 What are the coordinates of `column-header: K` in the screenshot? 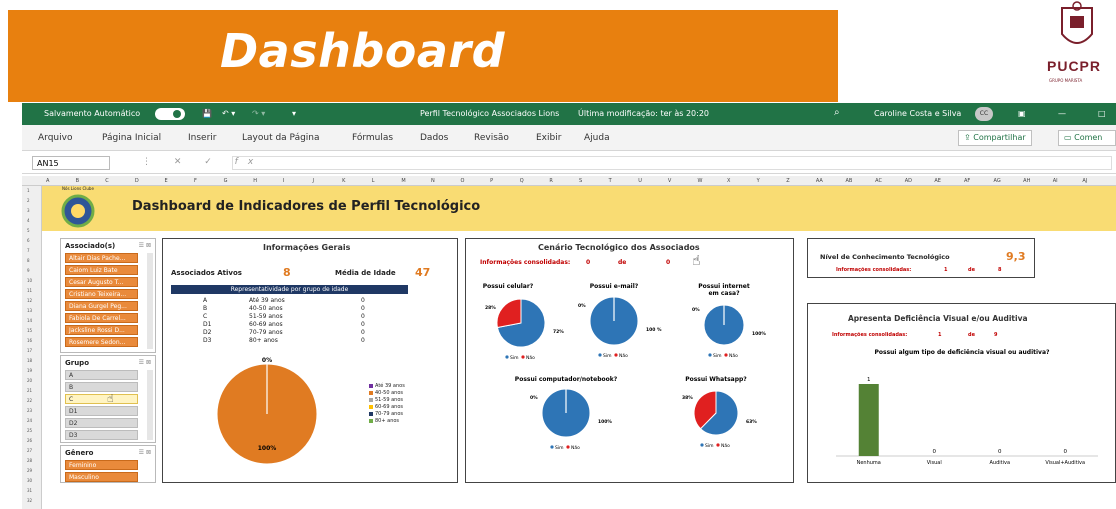 It's located at (343, 181).